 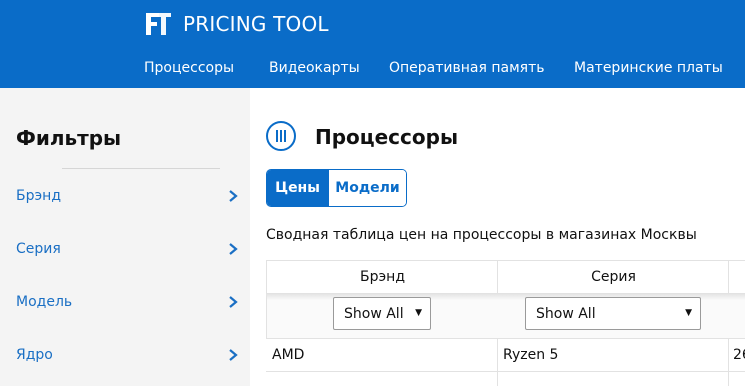 I want to click on table-row: AMD Ryzen 5 26, so click(x=505, y=355).